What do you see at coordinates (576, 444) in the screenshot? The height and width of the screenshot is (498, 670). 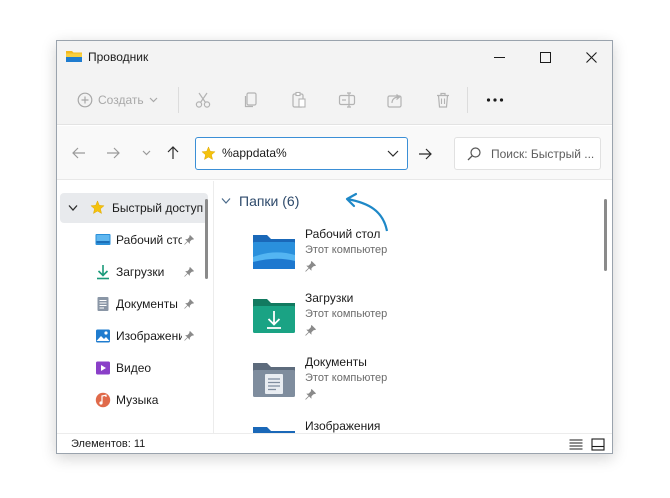 I see `details-view-icon` at bounding box center [576, 444].